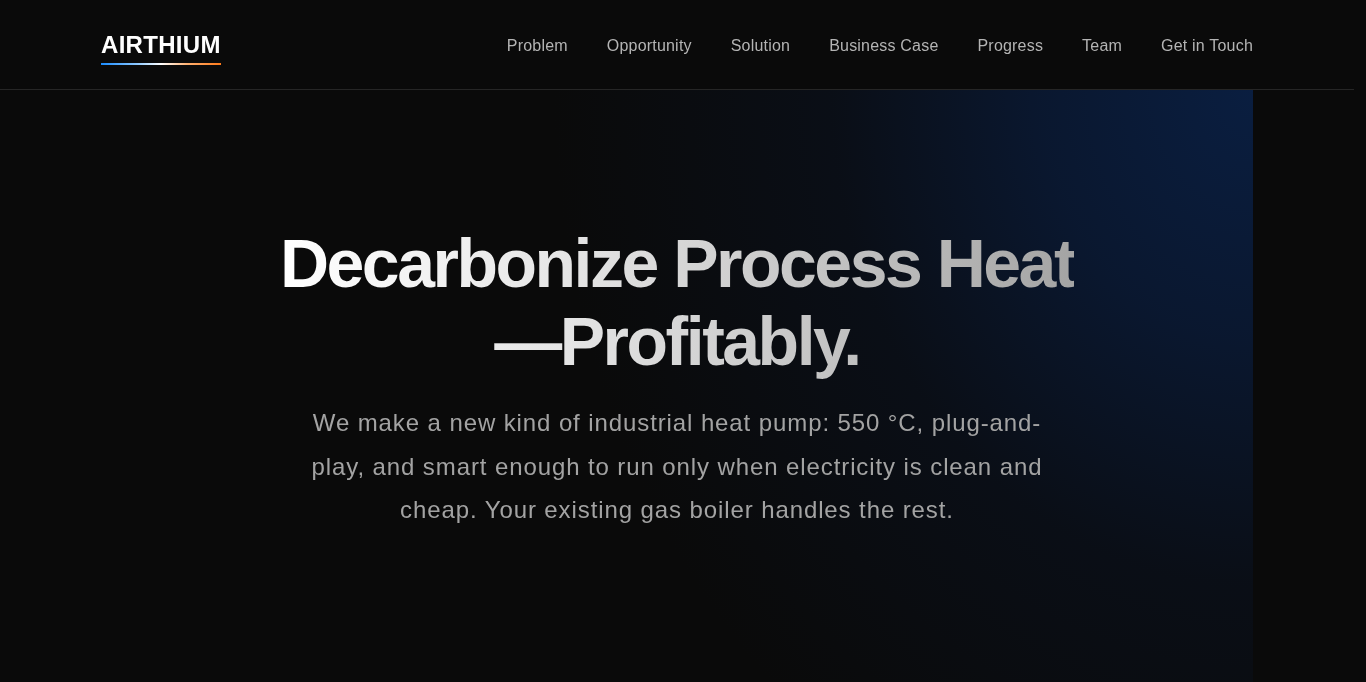  I want to click on hero-subheading: We make a new kind of industrial heat pump: 550 °C, plug-and-play, and smart enough to run only when electricity is clean and cheap. Your existing gas boiler handles the rest., so click(677, 466).